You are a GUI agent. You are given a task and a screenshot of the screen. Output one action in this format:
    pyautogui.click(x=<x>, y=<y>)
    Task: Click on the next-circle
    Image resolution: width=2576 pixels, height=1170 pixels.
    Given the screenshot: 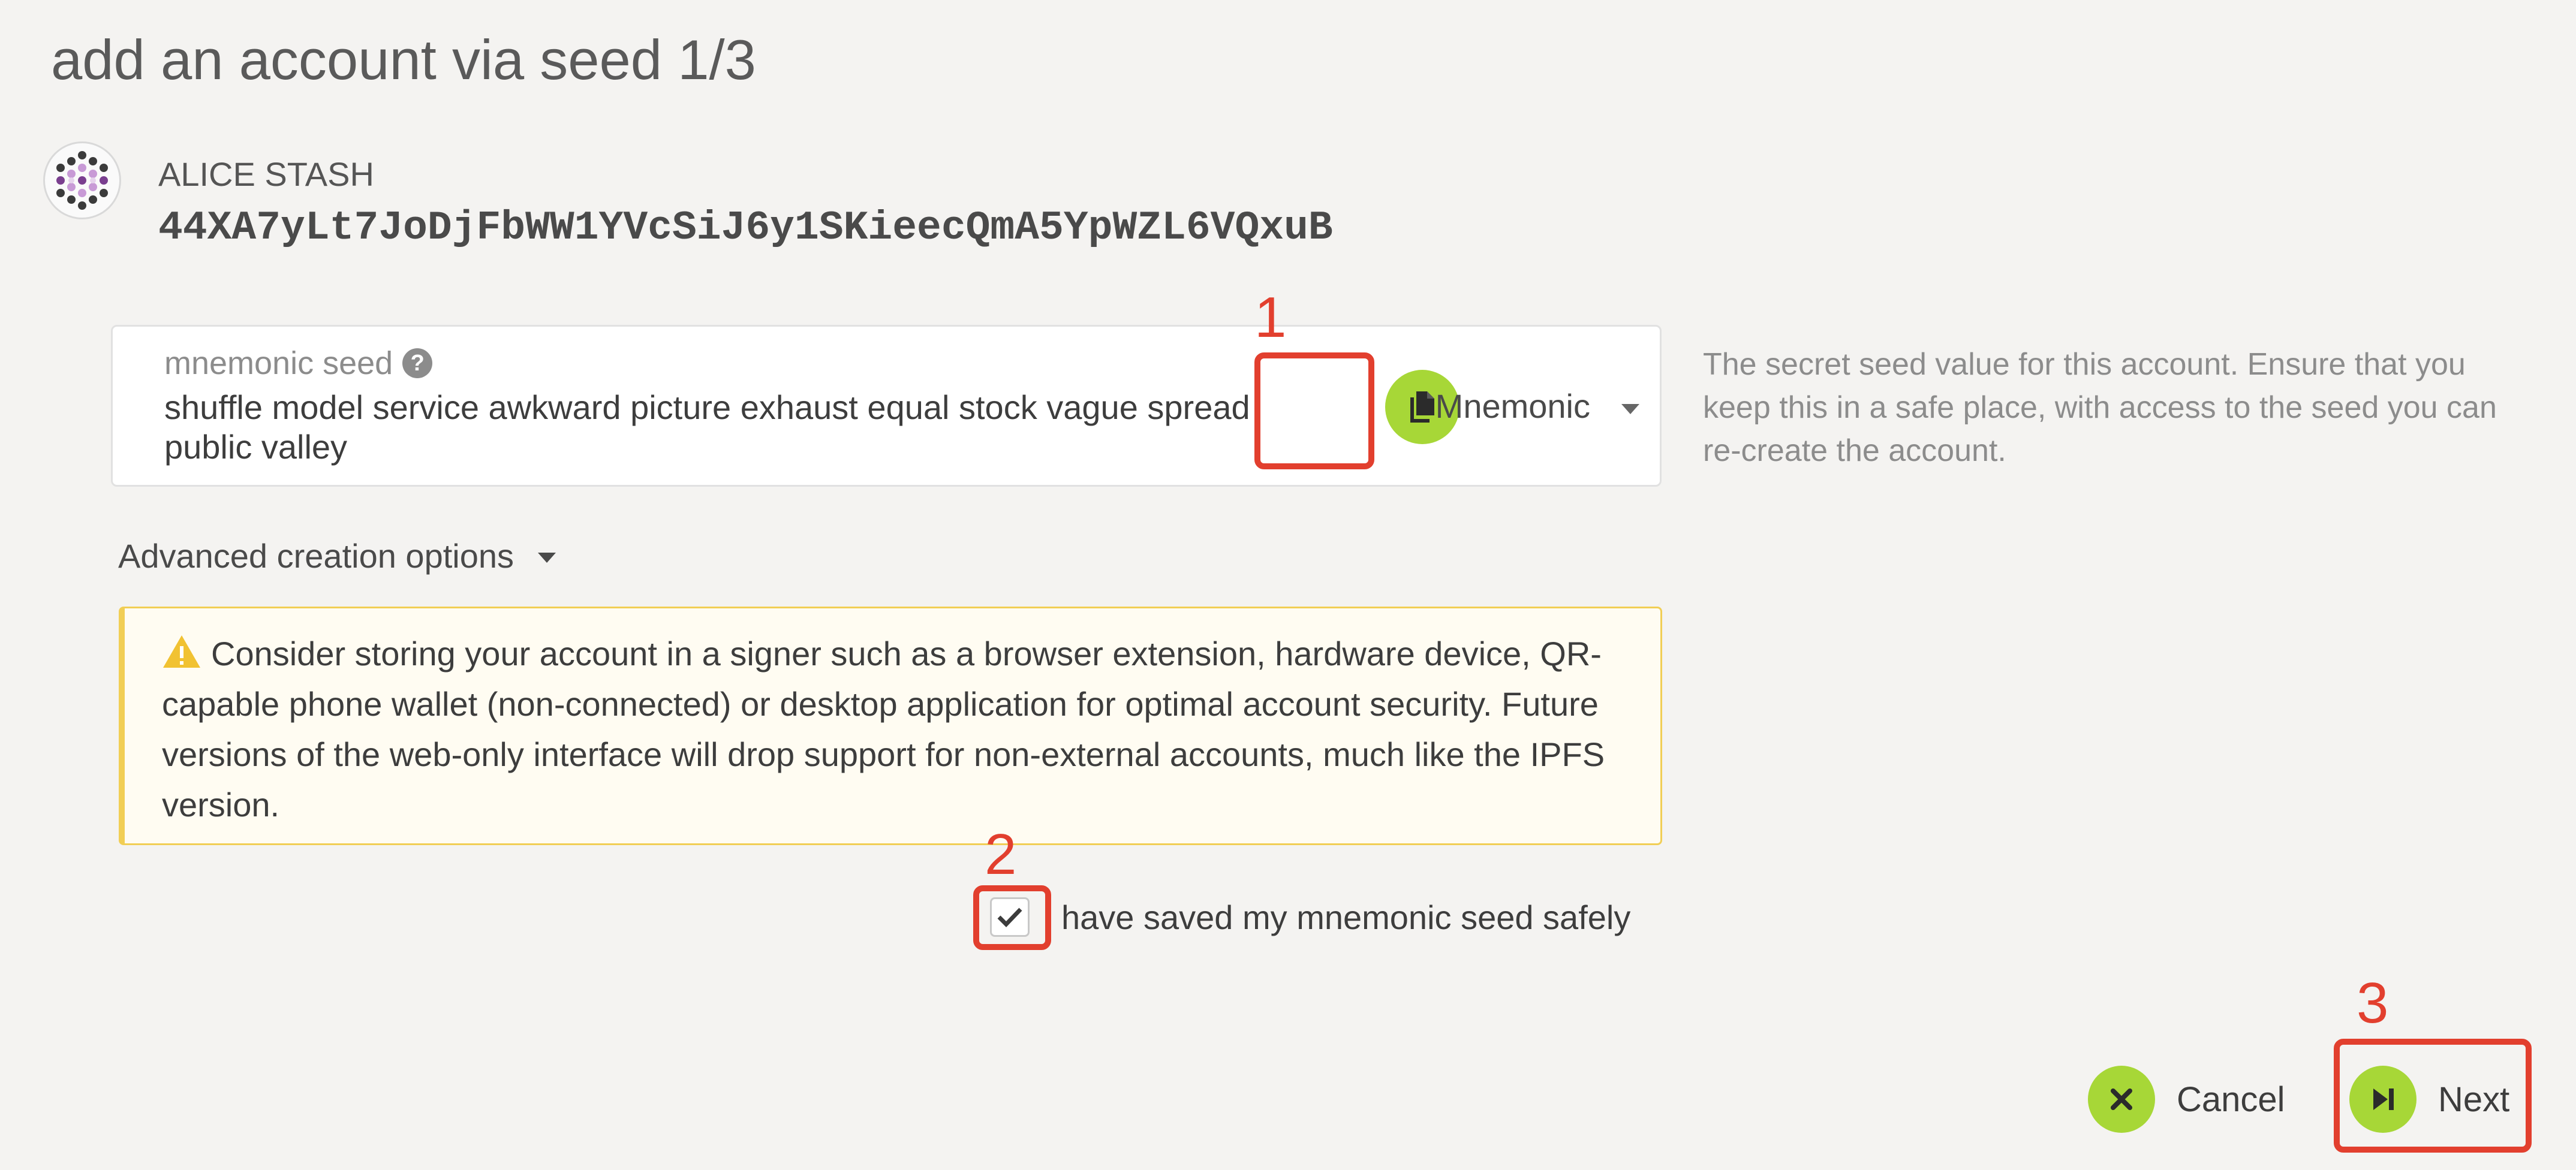 What is the action you would take?
    pyautogui.click(x=2382, y=1099)
    